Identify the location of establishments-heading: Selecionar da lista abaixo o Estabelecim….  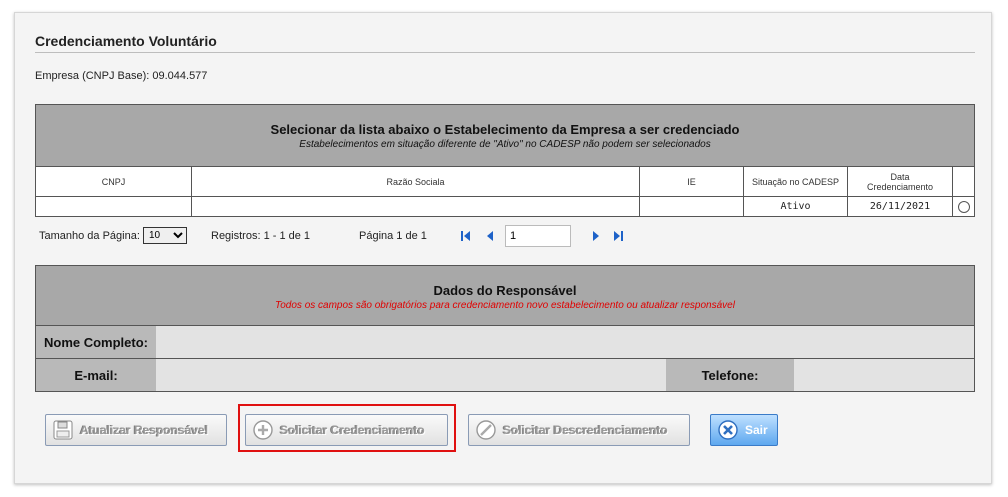
(505, 129).